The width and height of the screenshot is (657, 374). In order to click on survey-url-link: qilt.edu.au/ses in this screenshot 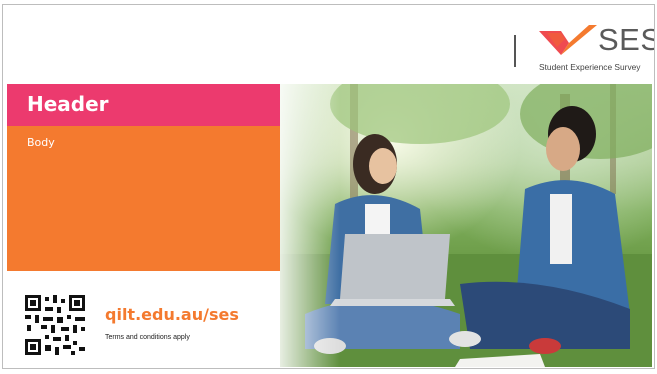, I will do `click(172, 314)`.